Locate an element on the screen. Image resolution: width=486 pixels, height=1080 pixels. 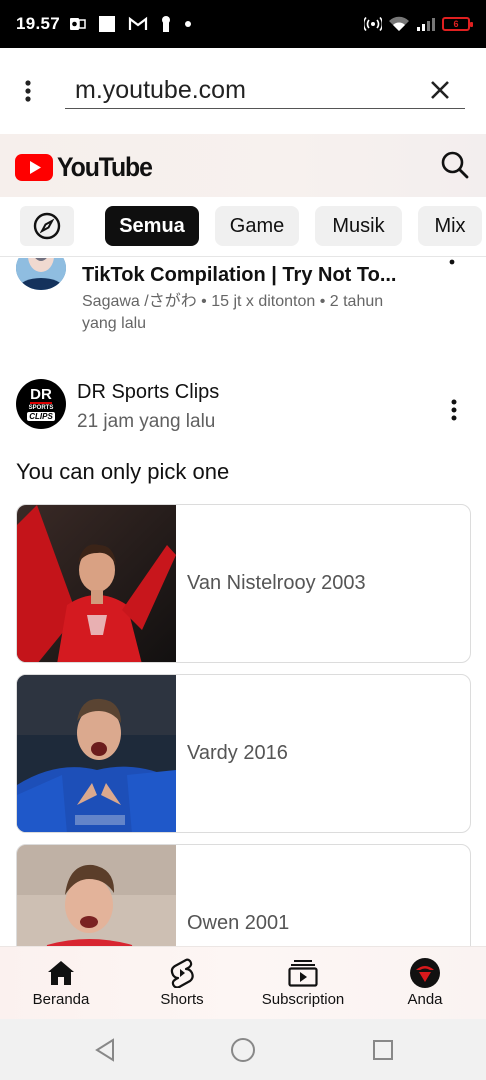
account-avatar-icon is located at coordinates (425, 973).